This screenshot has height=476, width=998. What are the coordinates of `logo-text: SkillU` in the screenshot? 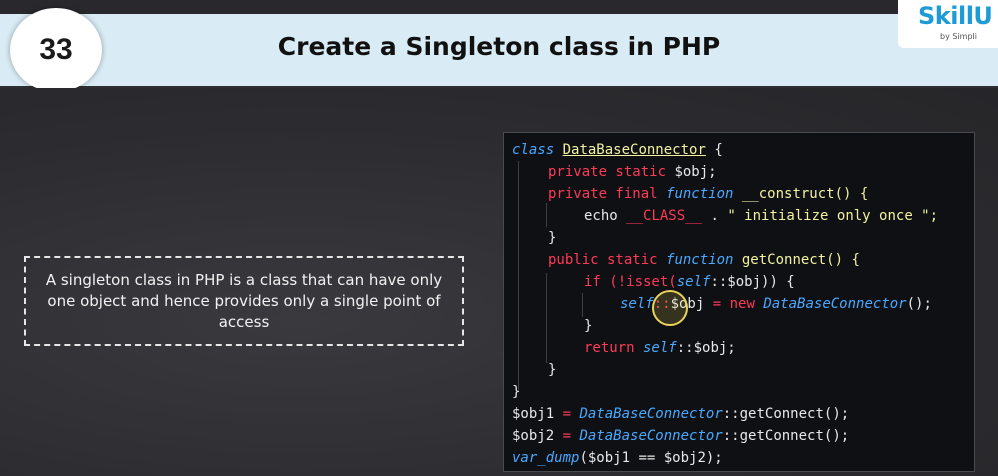 It's located at (955, 16).